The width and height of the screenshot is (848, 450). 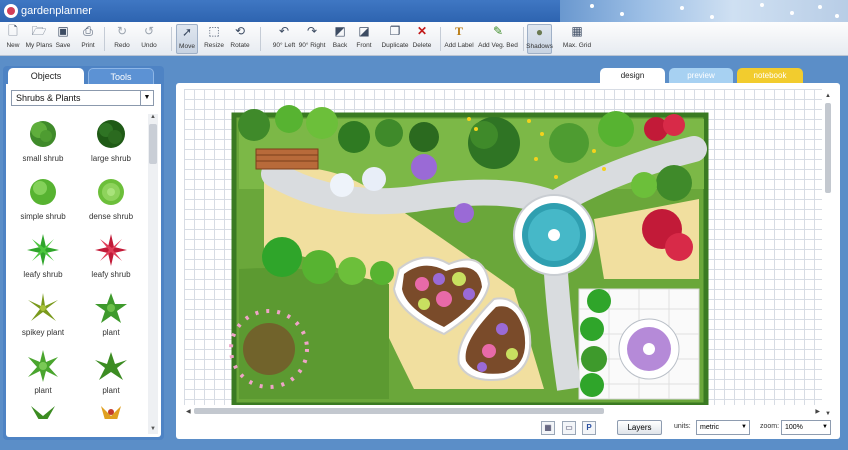 I want to click on rotate-right-icon: ↷, so click(x=312, y=31).